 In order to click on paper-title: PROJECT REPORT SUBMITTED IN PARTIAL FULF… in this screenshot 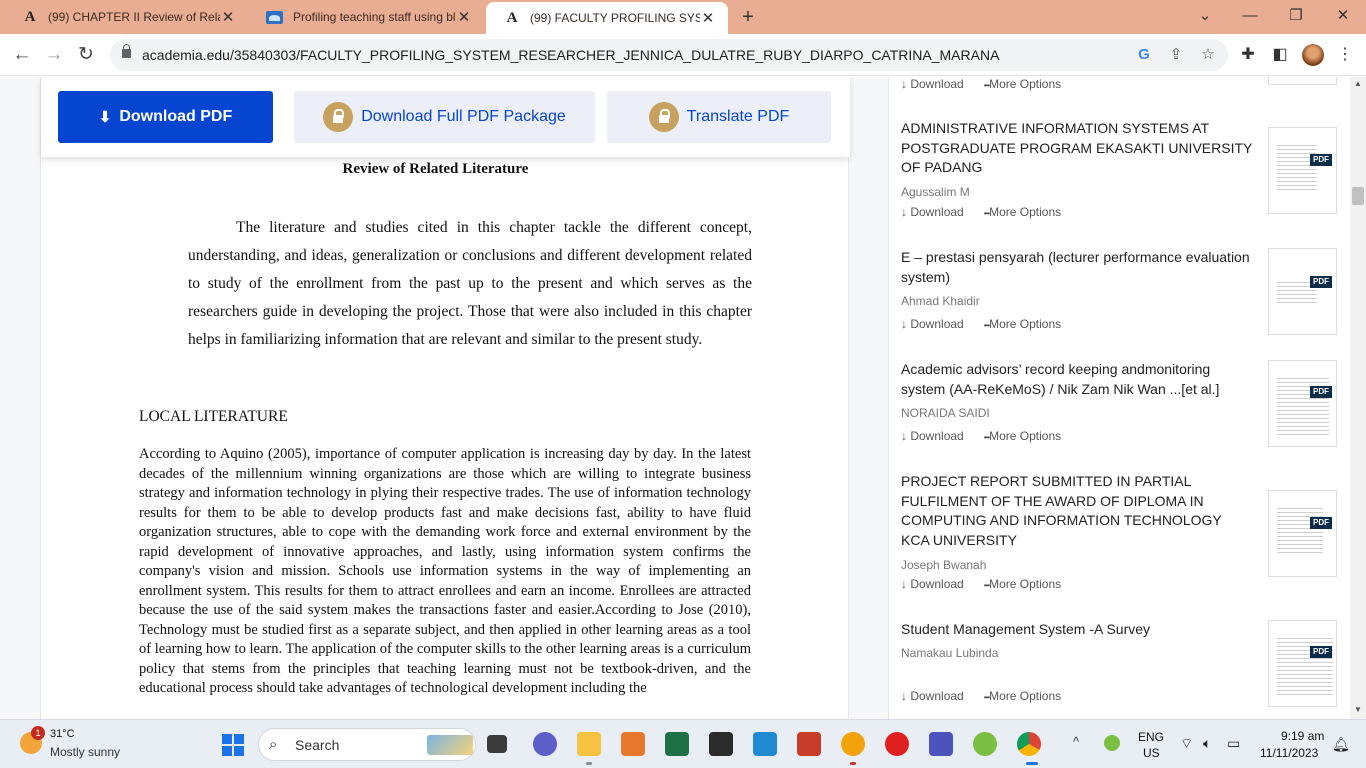, I will do `click(1077, 511)`.